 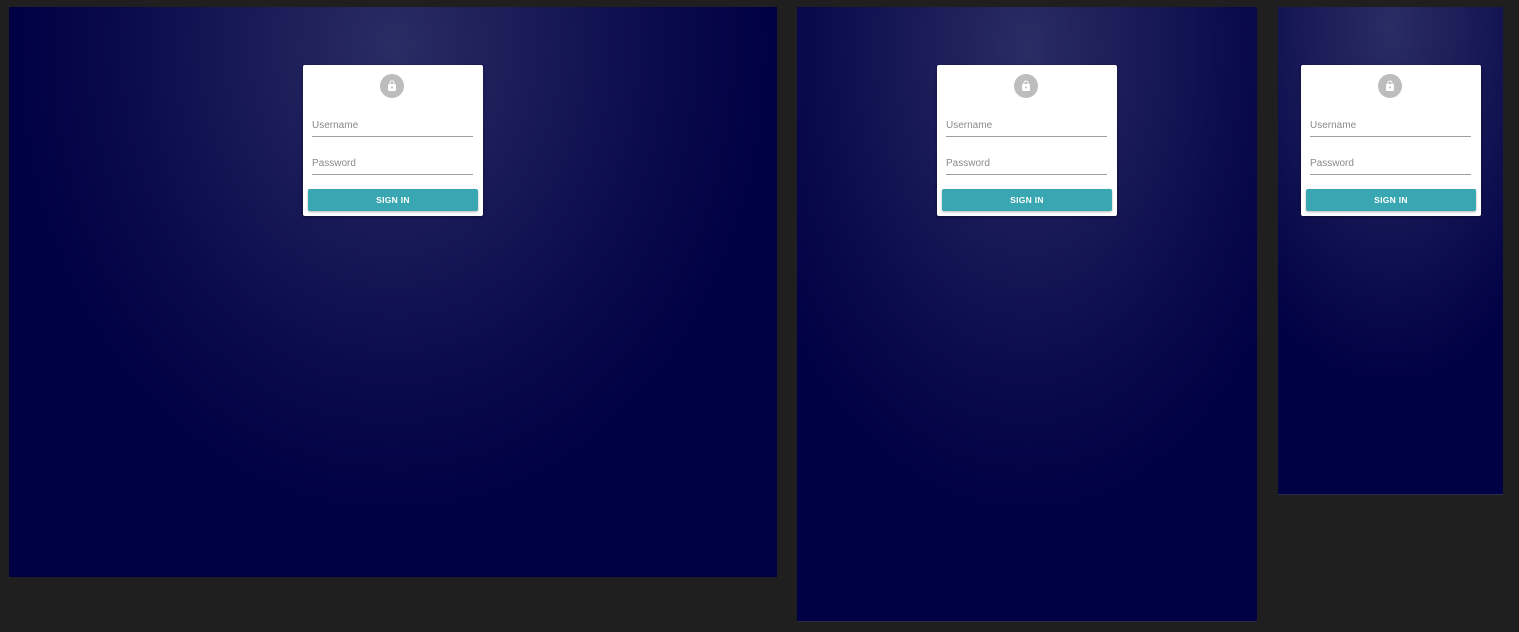 What do you see at coordinates (1390, 251) in the screenshot?
I see `mobile-viewport: Username Password SIGN IN` at bounding box center [1390, 251].